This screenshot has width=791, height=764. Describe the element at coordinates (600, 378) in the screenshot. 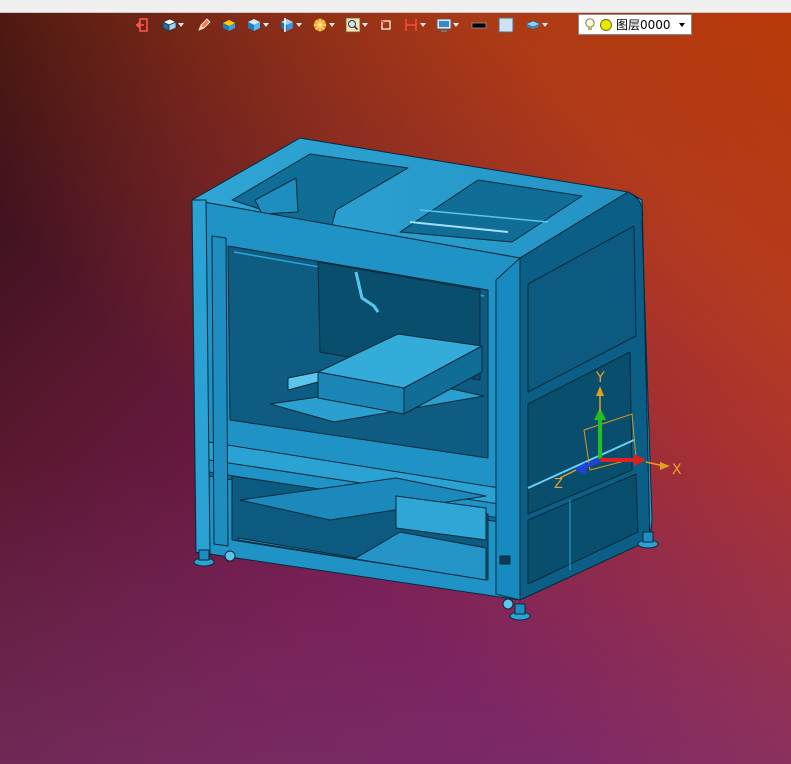

I see `triad-y-label: Y` at that location.